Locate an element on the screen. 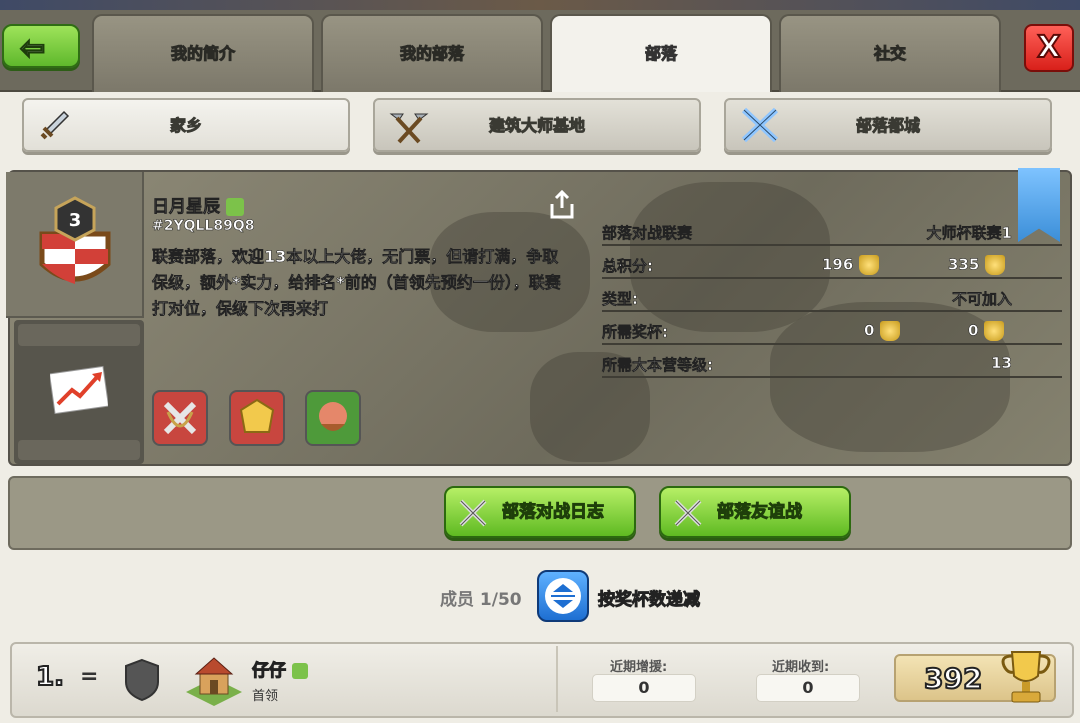  war-log-label: 部落对战日志 is located at coordinates (553, 512).